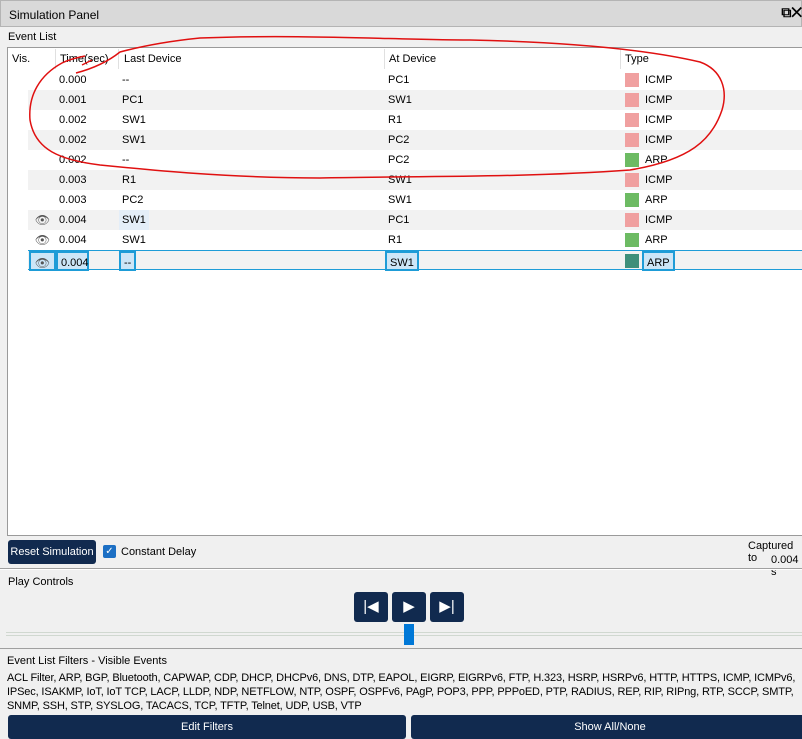 This screenshot has width=802, height=739. What do you see at coordinates (711, 59) in the screenshot?
I see `col-type: Type` at bounding box center [711, 59].